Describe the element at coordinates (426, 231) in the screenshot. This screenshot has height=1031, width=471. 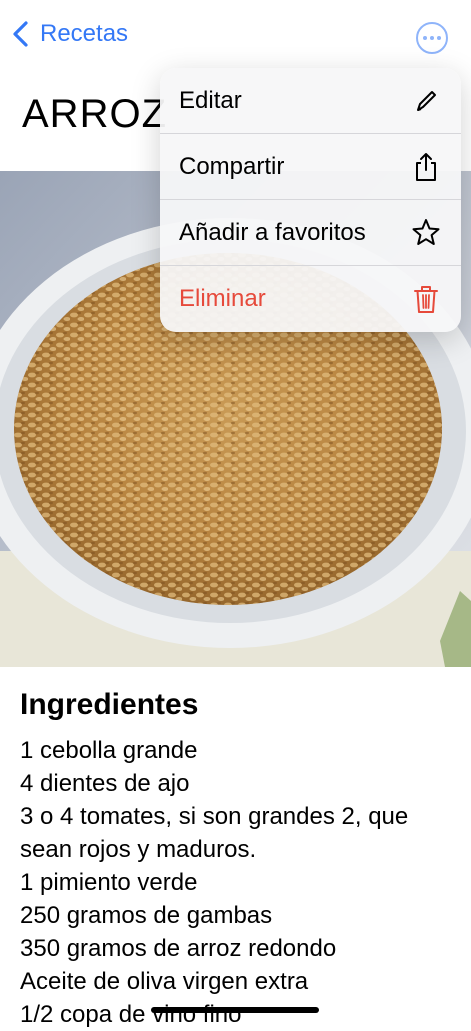
I see `star-icon` at that location.